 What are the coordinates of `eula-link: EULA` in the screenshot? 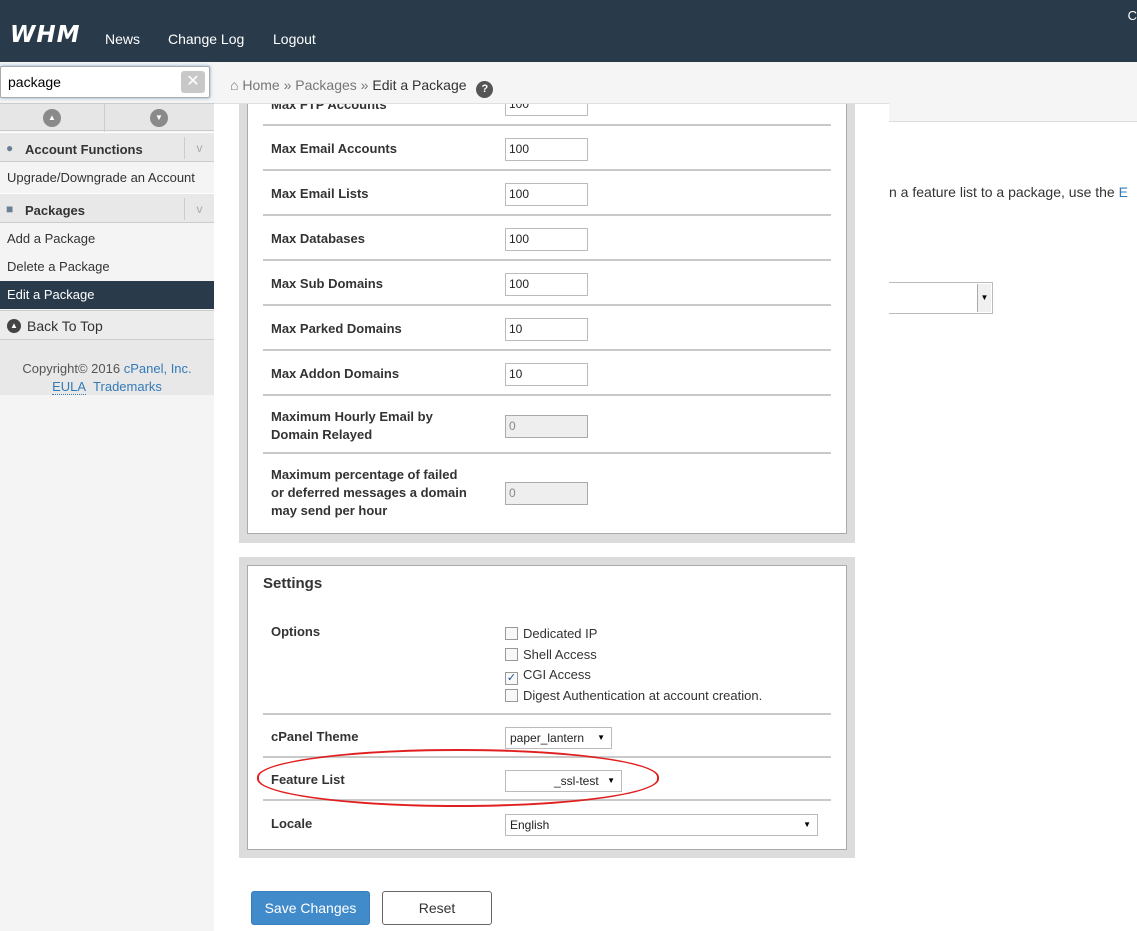 It's located at (69, 387).